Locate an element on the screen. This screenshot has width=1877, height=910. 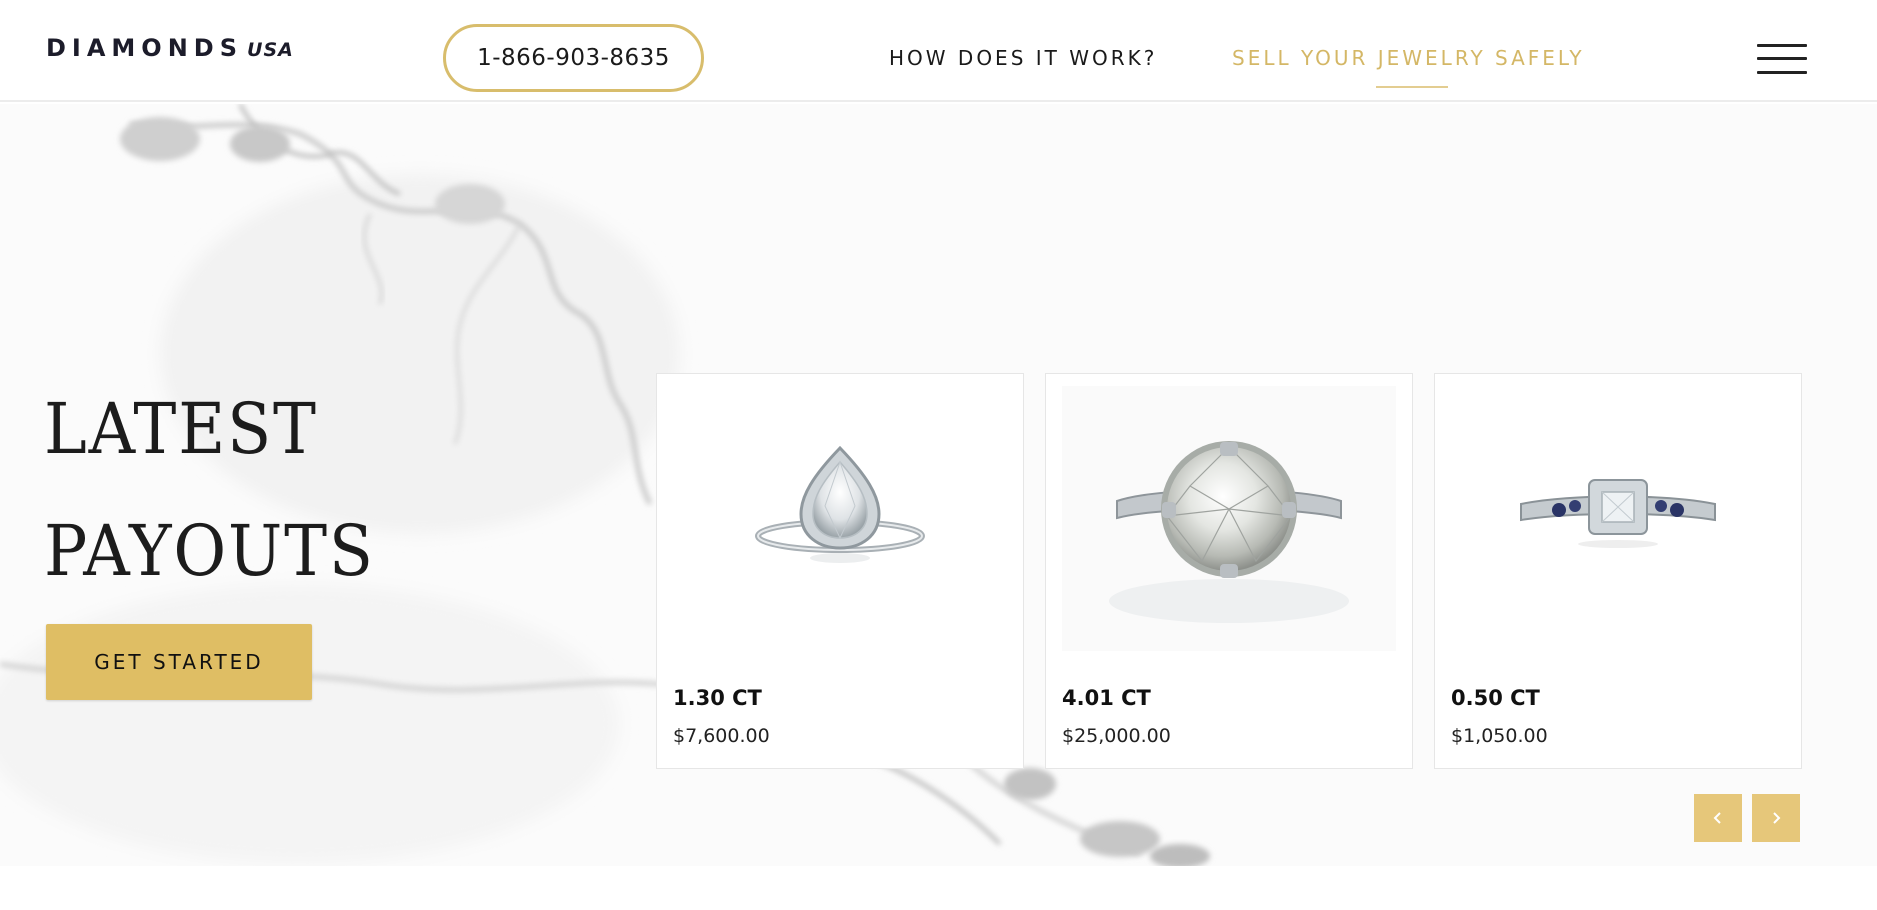
payout-carat: 4.01 CT is located at coordinates (1106, 698).